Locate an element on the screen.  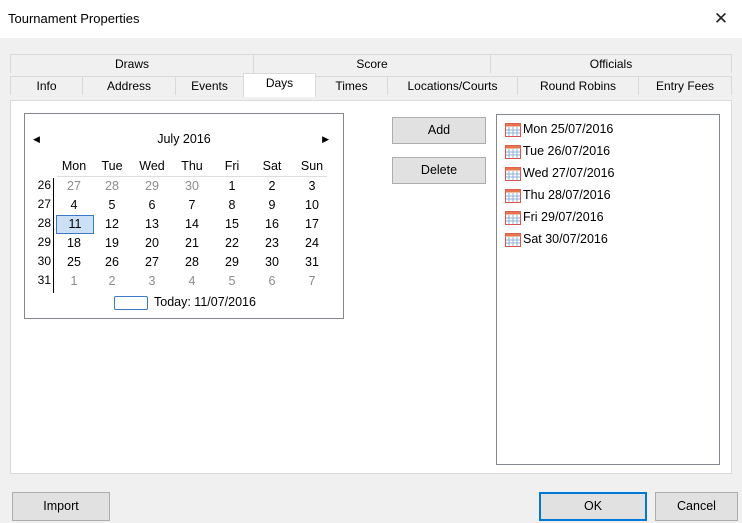
list-item: Thu 28/07/2016 is located at coordinates (558, 195).